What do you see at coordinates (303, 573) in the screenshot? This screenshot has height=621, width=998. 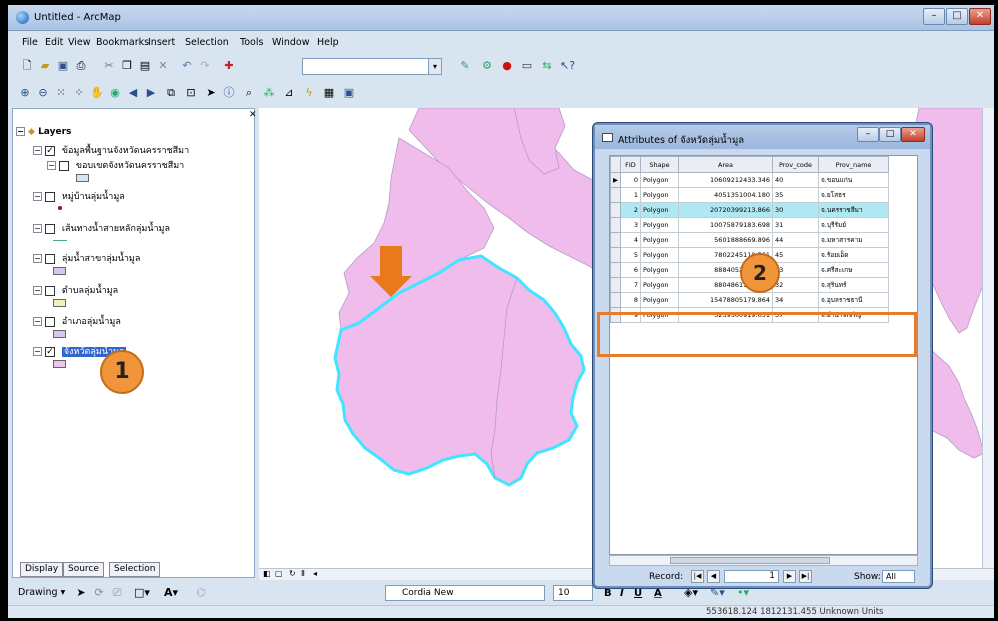 I see `pause-drawing-icon: Ⅱ` at bounding box center [303, 573].